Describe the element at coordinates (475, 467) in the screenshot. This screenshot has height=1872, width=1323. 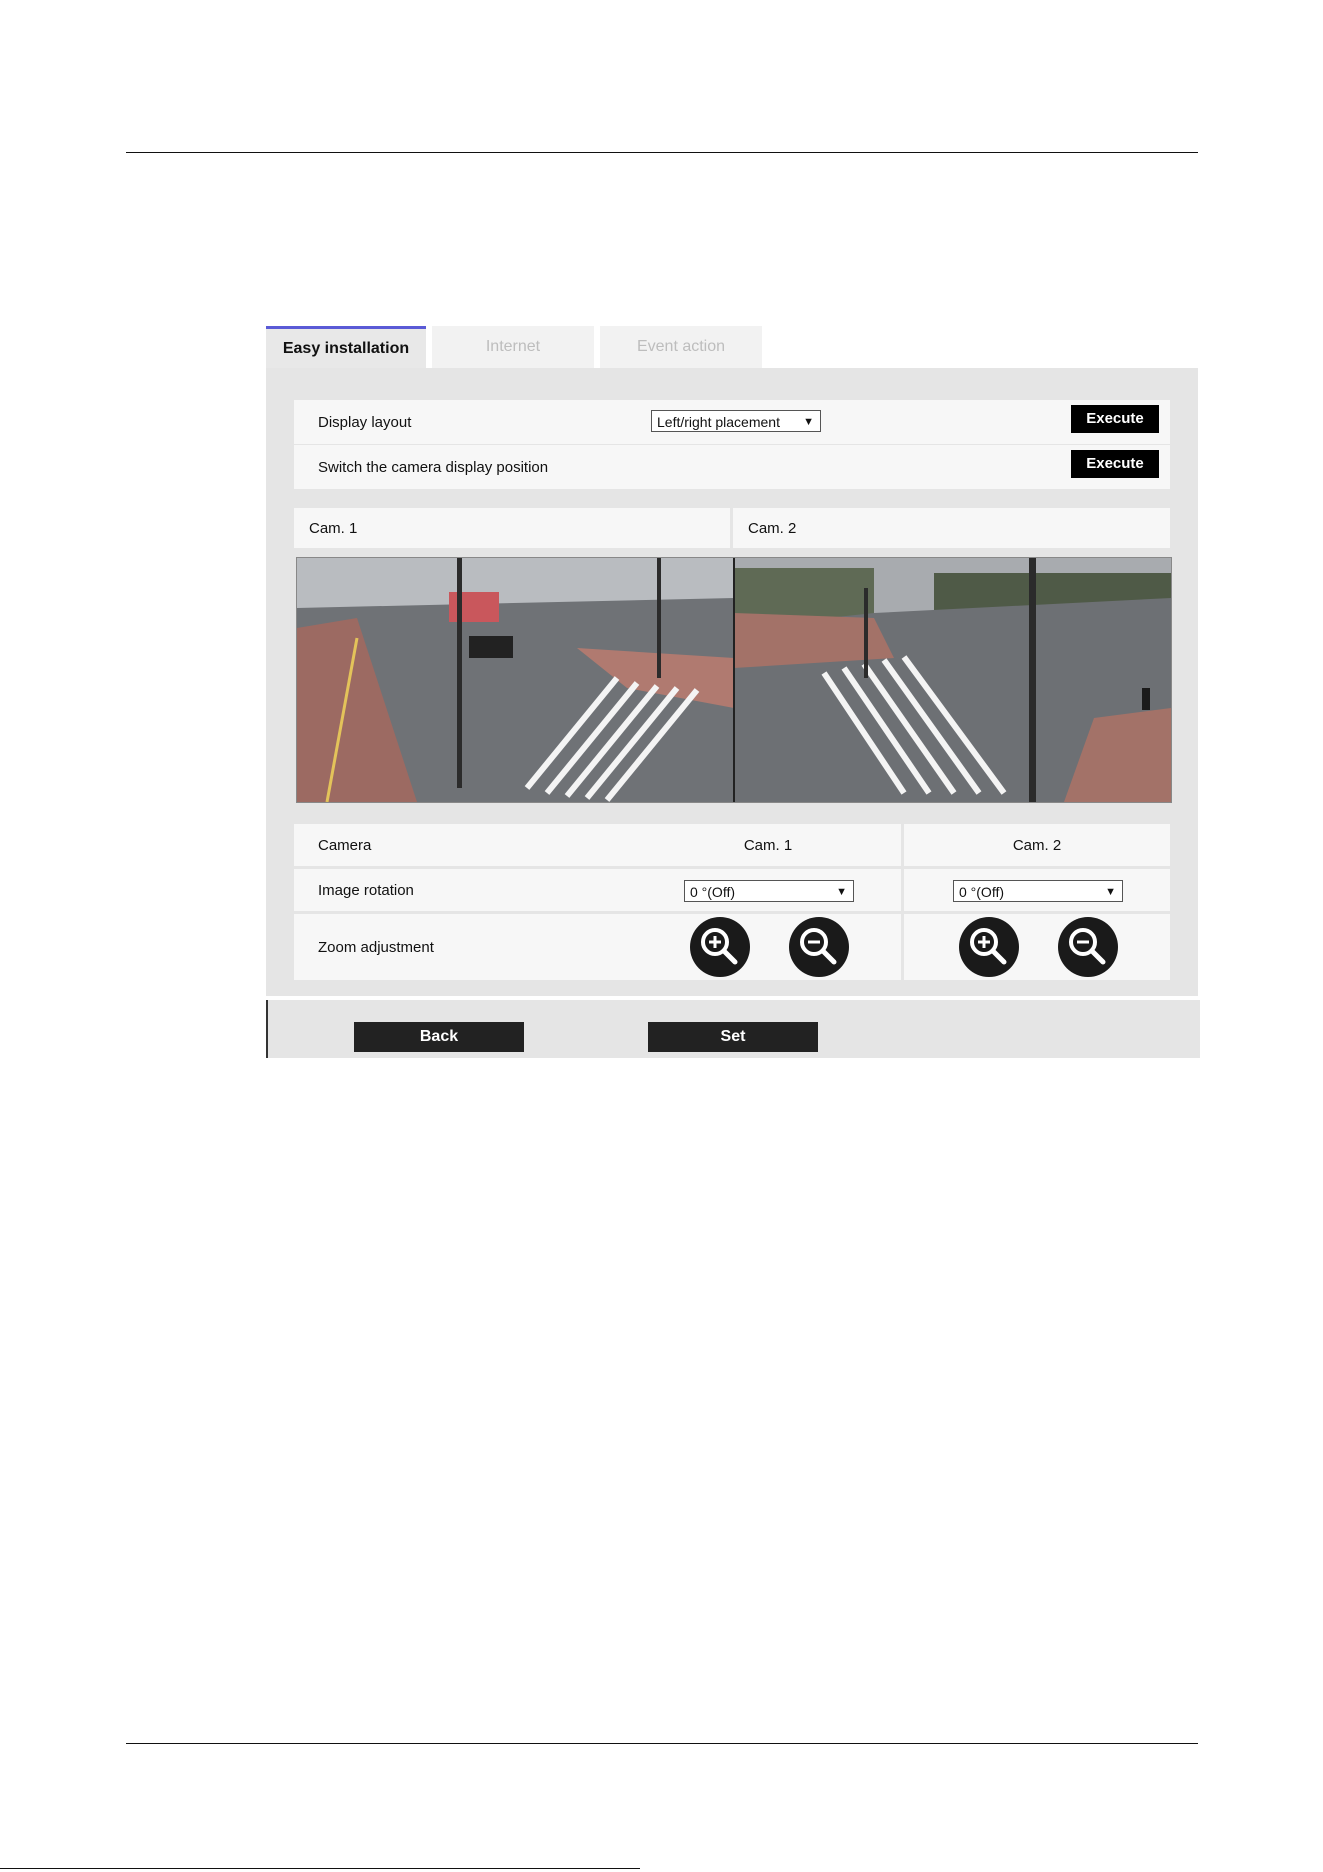
I see `switch-position-label: Switch the camera display position` at that location.